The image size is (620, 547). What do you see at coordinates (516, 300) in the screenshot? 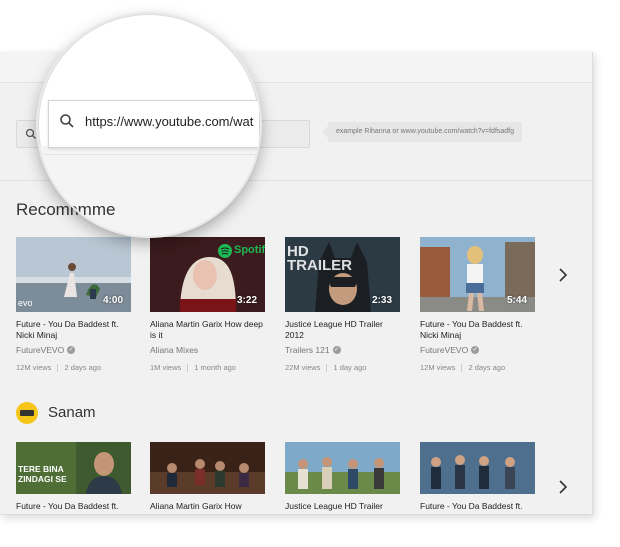
I see `video-duration: 5:44` at bounding box center [516, 300].